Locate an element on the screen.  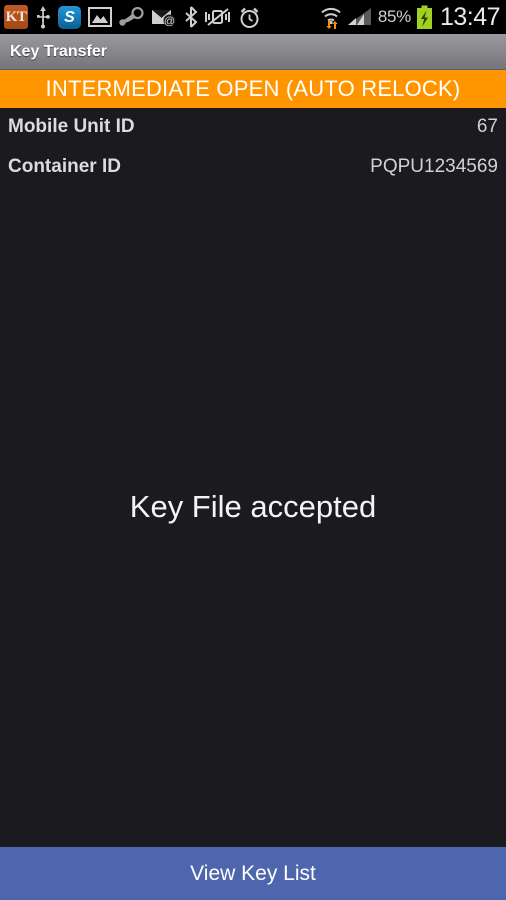
gallery-image-icon is located at coordinates (100, 17).